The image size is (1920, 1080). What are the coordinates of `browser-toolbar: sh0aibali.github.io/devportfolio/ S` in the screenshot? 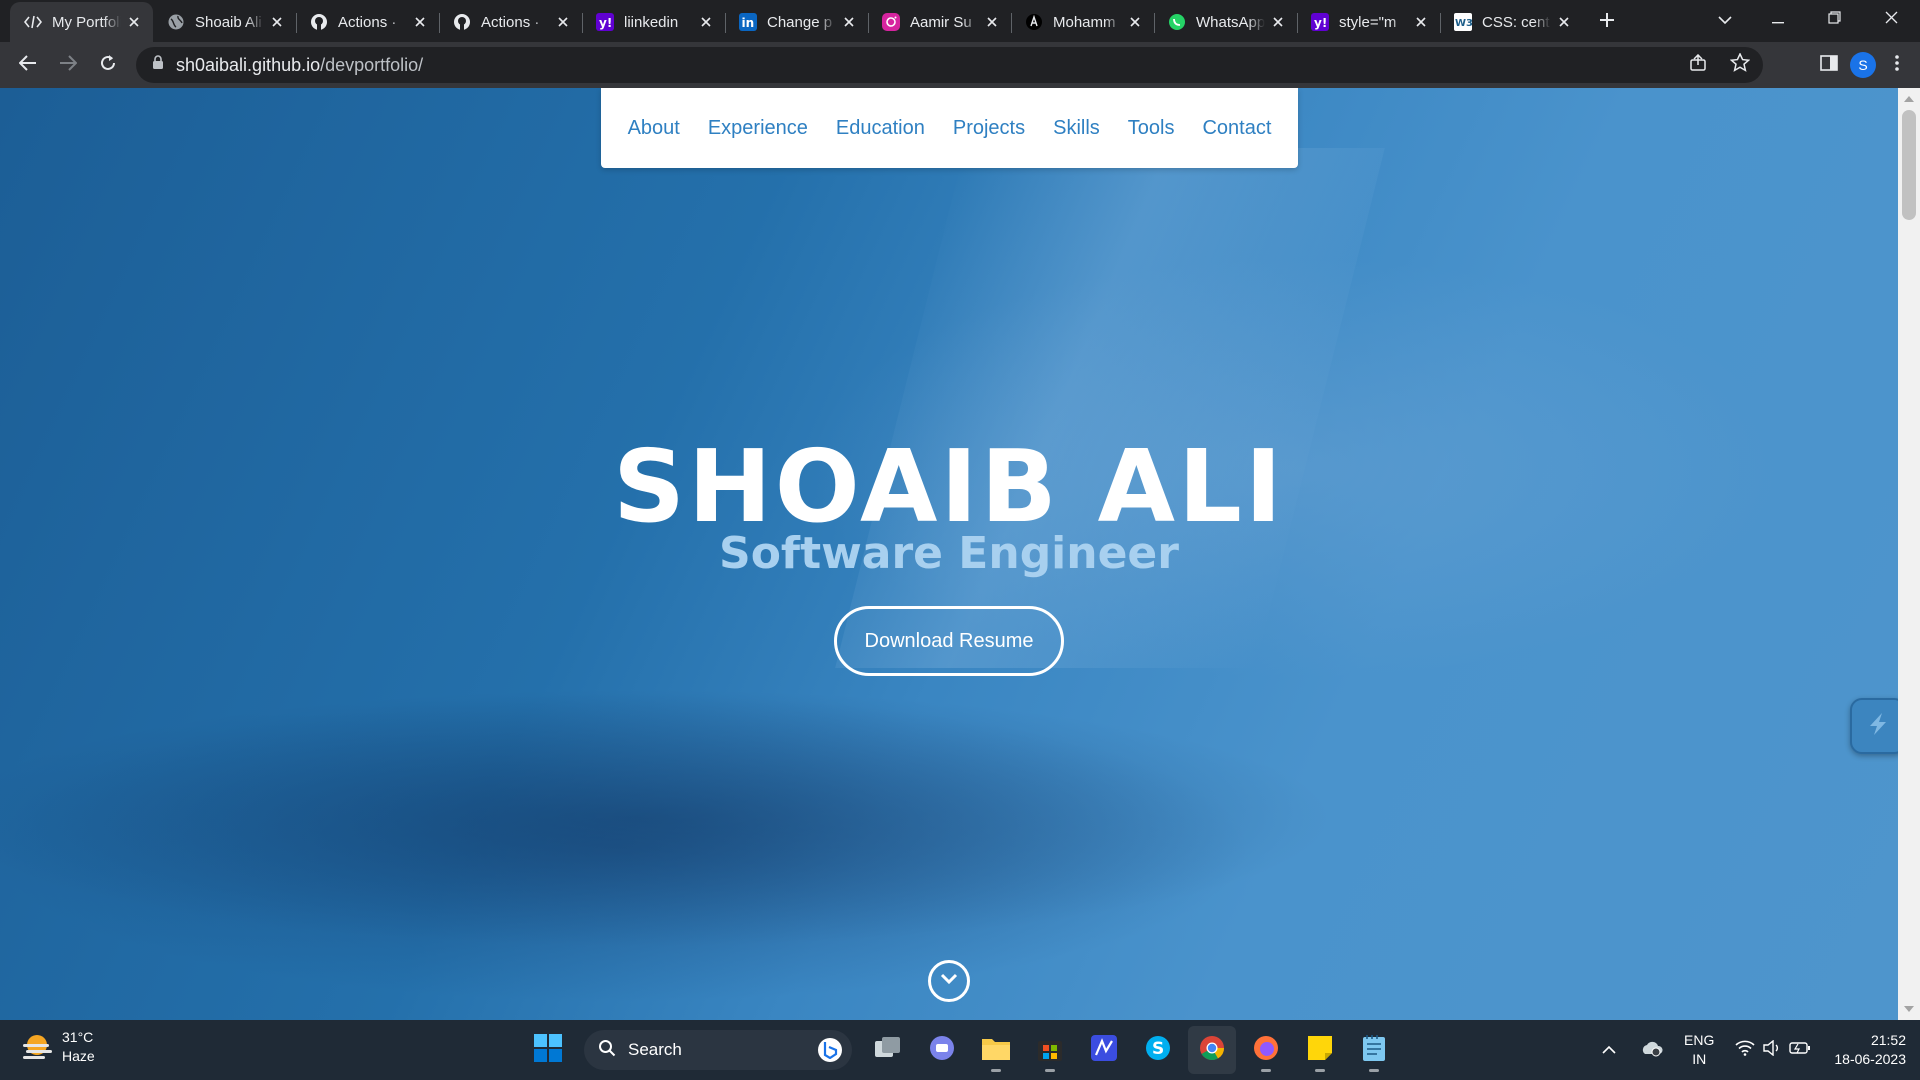 It's located at (960, 65).